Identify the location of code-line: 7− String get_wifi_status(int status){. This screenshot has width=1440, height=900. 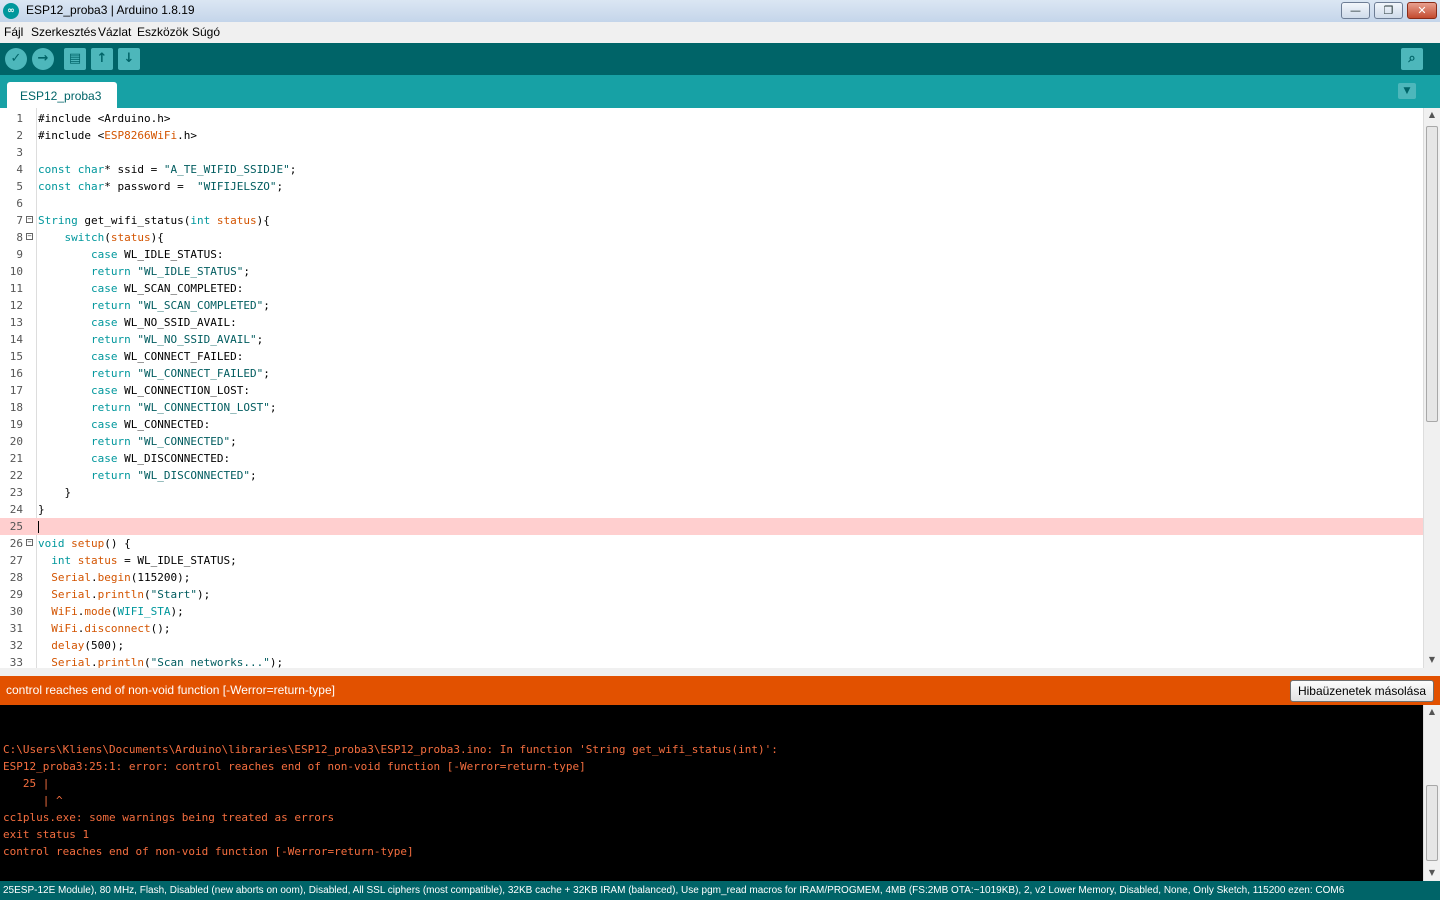
(711, 220).